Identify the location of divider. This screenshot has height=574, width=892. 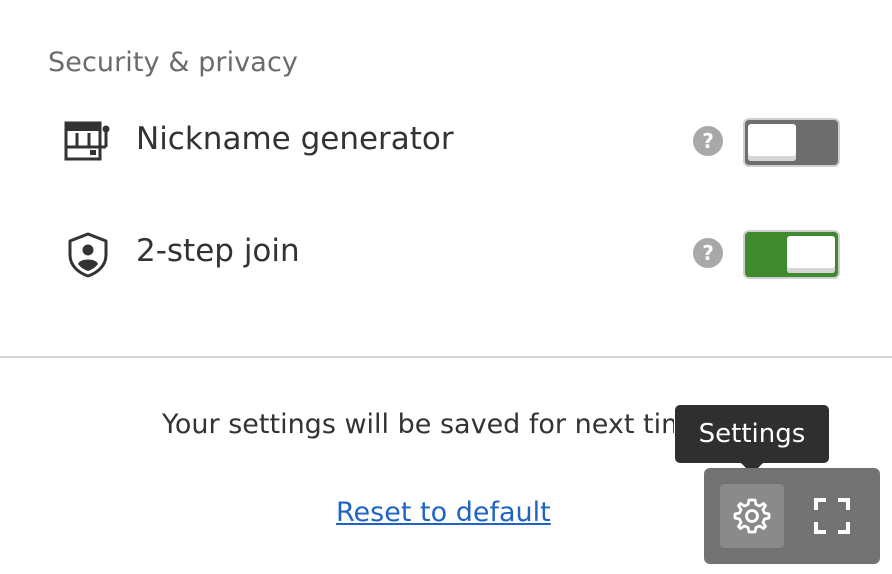
(446, 357).